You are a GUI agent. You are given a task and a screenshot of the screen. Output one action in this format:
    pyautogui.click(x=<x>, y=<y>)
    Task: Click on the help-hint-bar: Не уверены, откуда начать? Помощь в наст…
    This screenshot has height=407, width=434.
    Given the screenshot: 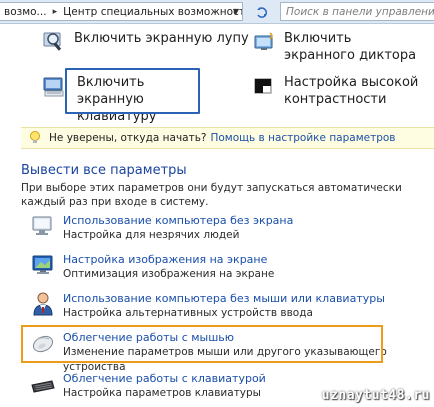 What is the action you would take?
    pyautogui.click(x=227, y=138)
    